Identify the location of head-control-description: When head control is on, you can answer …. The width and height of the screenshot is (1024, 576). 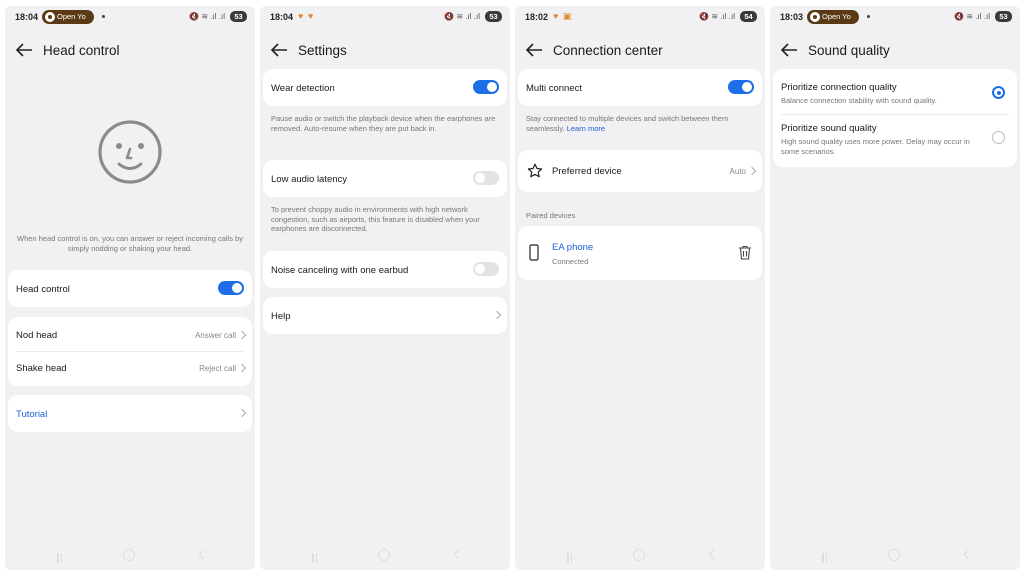
(130, 243).